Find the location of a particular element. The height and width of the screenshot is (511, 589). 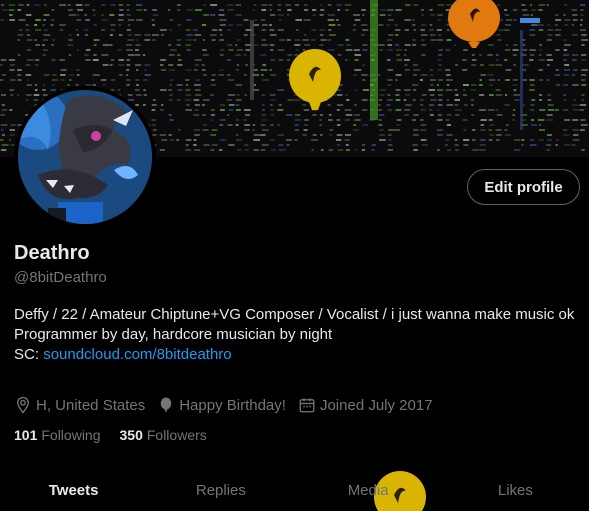

avatar-dragon-art is located at coordinates (85, 157).